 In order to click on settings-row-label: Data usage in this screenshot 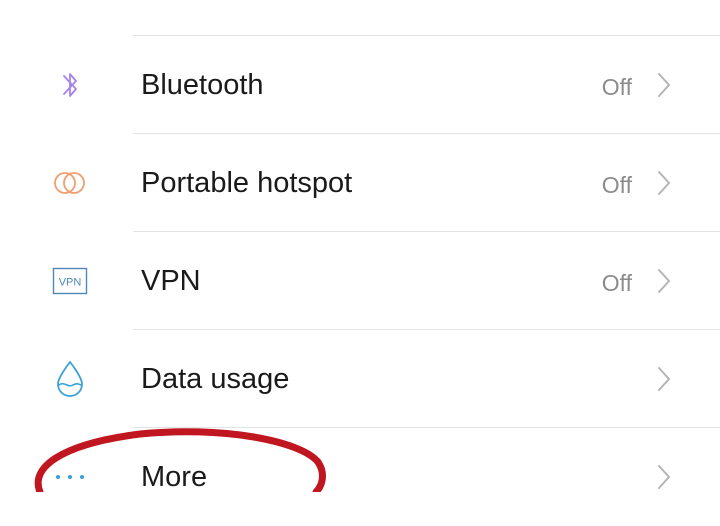, I will do `click(215, 379)`.